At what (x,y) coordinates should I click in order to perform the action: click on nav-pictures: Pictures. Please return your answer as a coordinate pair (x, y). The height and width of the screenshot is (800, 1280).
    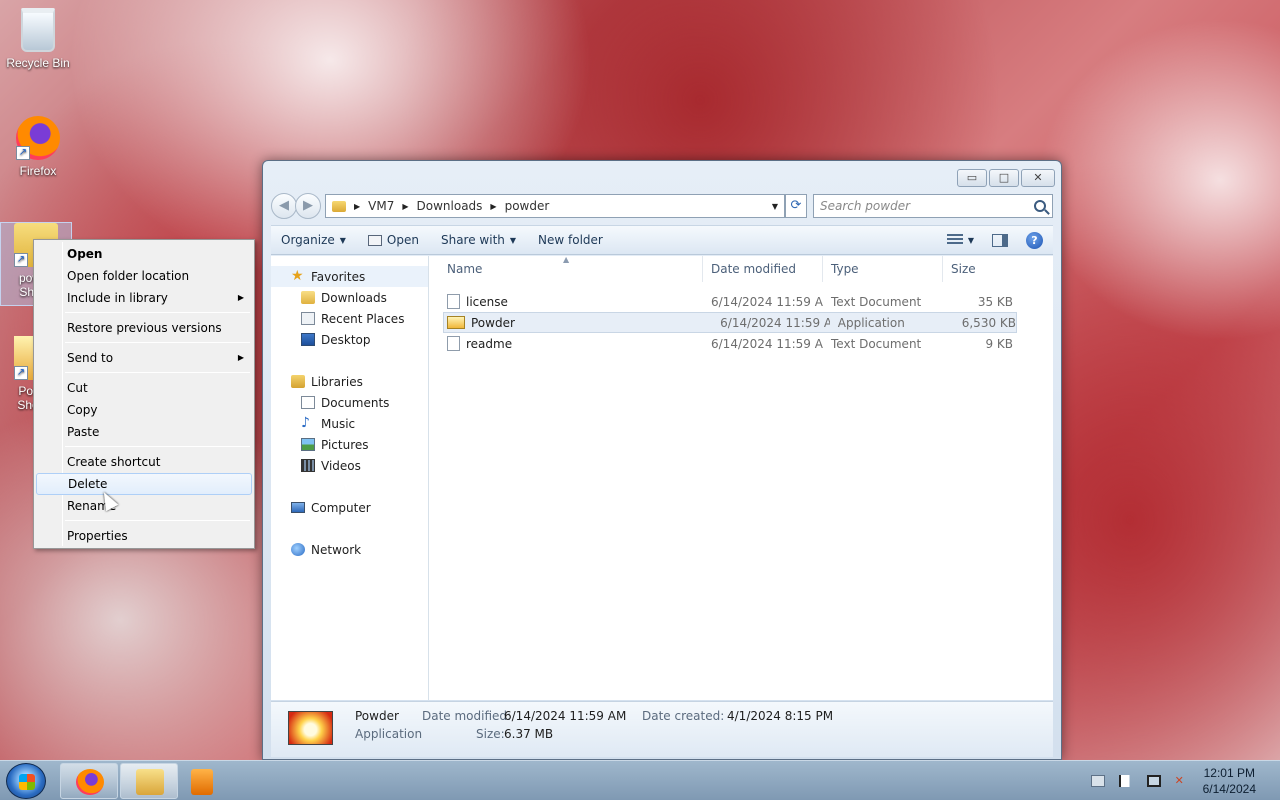
    Looking at the image, I should click on (349, 444).